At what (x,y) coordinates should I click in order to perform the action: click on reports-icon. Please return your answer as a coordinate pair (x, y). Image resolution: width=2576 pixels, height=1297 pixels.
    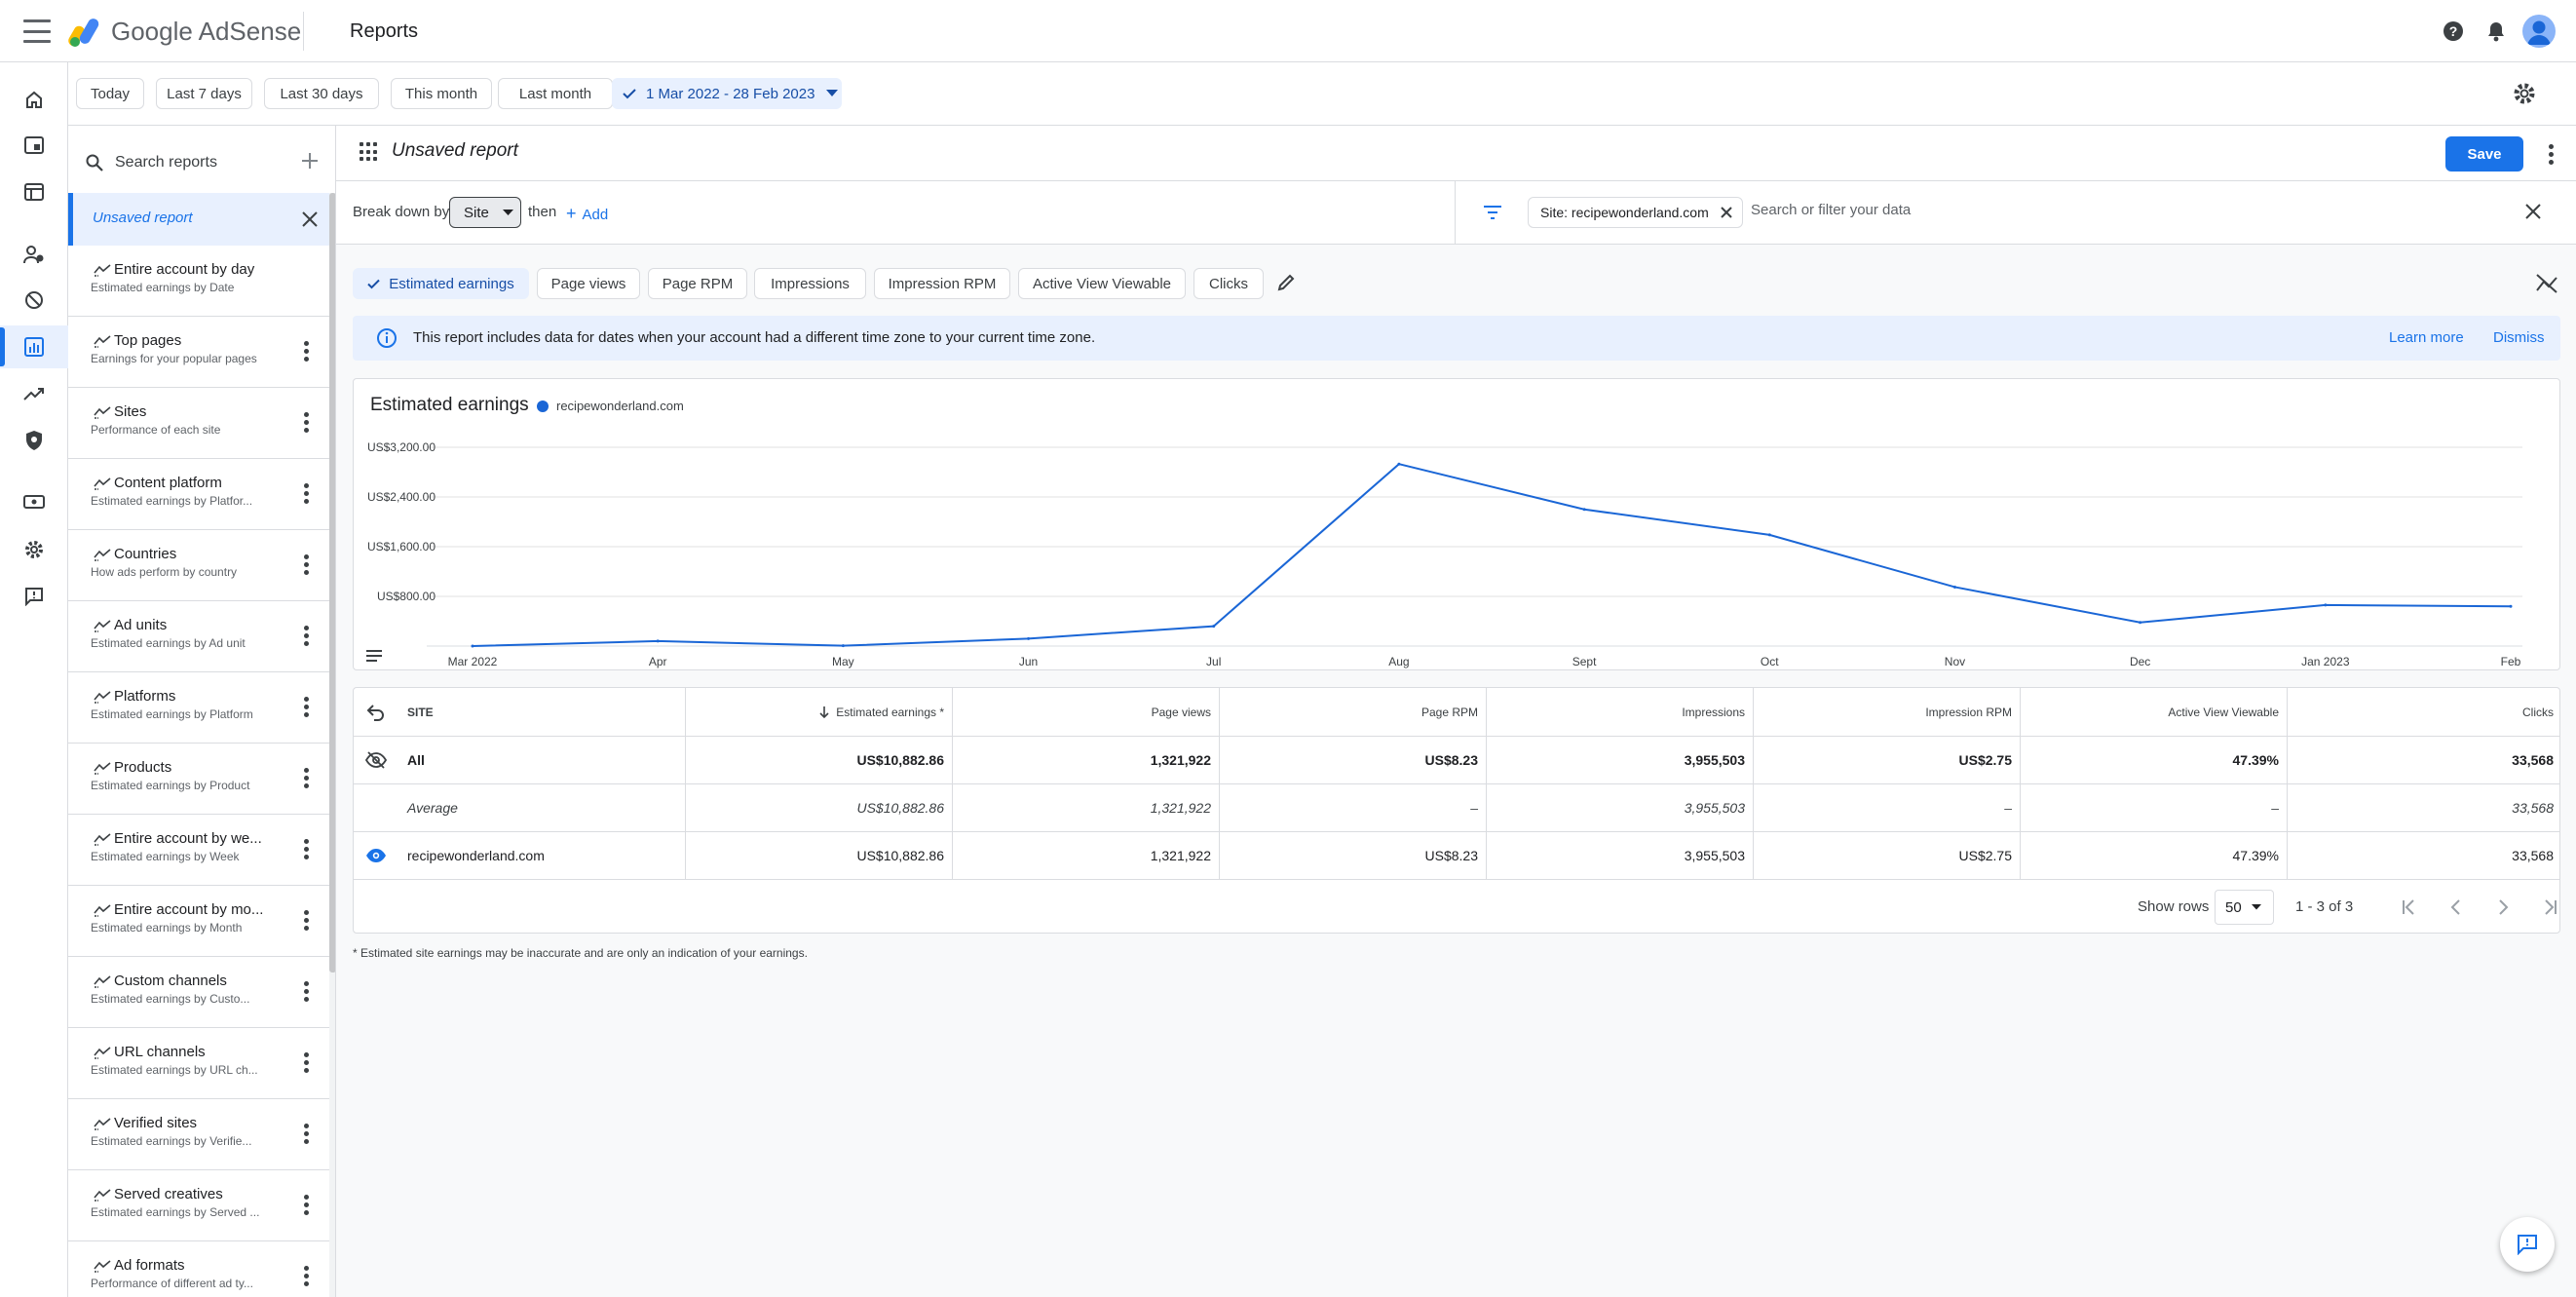
    Looking at the image, I should click on (34, 346).